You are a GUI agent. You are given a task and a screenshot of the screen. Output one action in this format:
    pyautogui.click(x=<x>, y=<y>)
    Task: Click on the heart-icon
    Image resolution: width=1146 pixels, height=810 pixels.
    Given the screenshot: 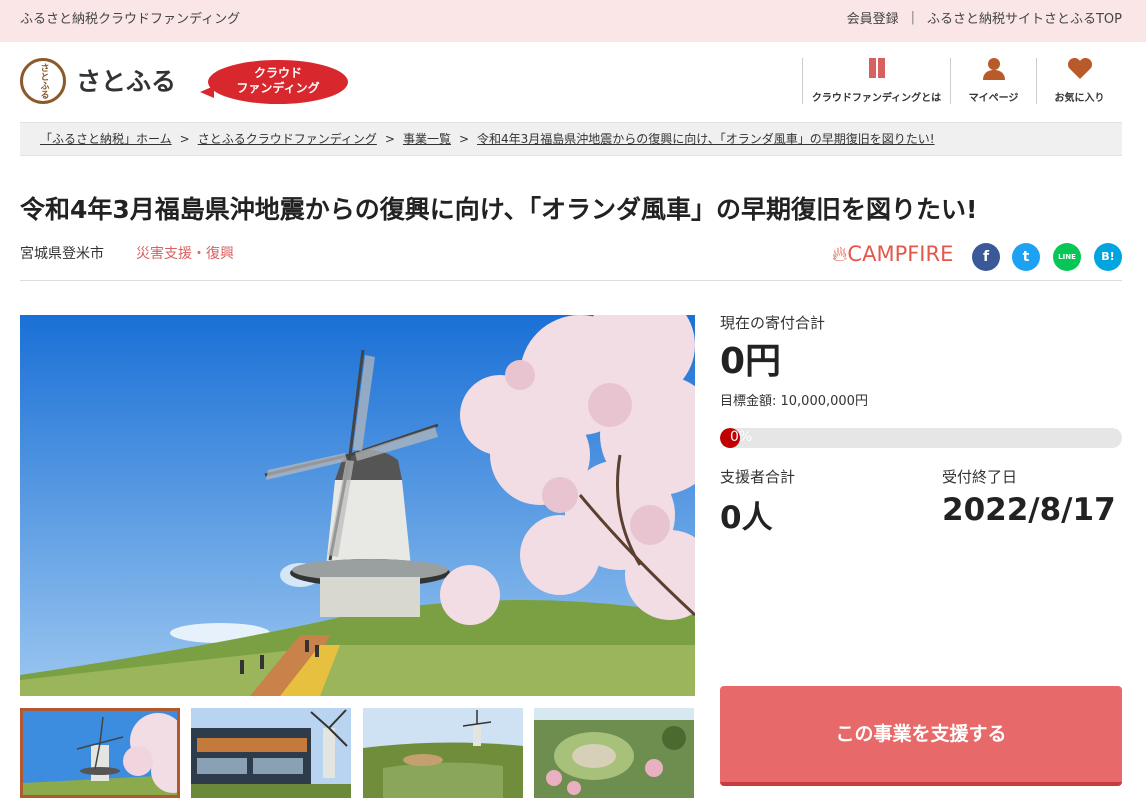 What is the action you would take?
    pyautogui.click(x=1080, y=71)
    